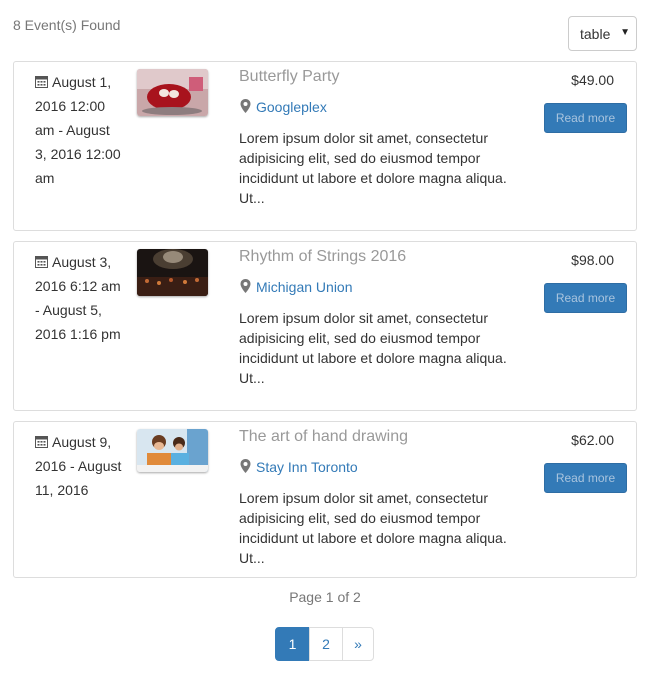 This screenshot has height=673, width=650. I want to click on event-location-link: Stay Inn Toronto, so click(307, 467).